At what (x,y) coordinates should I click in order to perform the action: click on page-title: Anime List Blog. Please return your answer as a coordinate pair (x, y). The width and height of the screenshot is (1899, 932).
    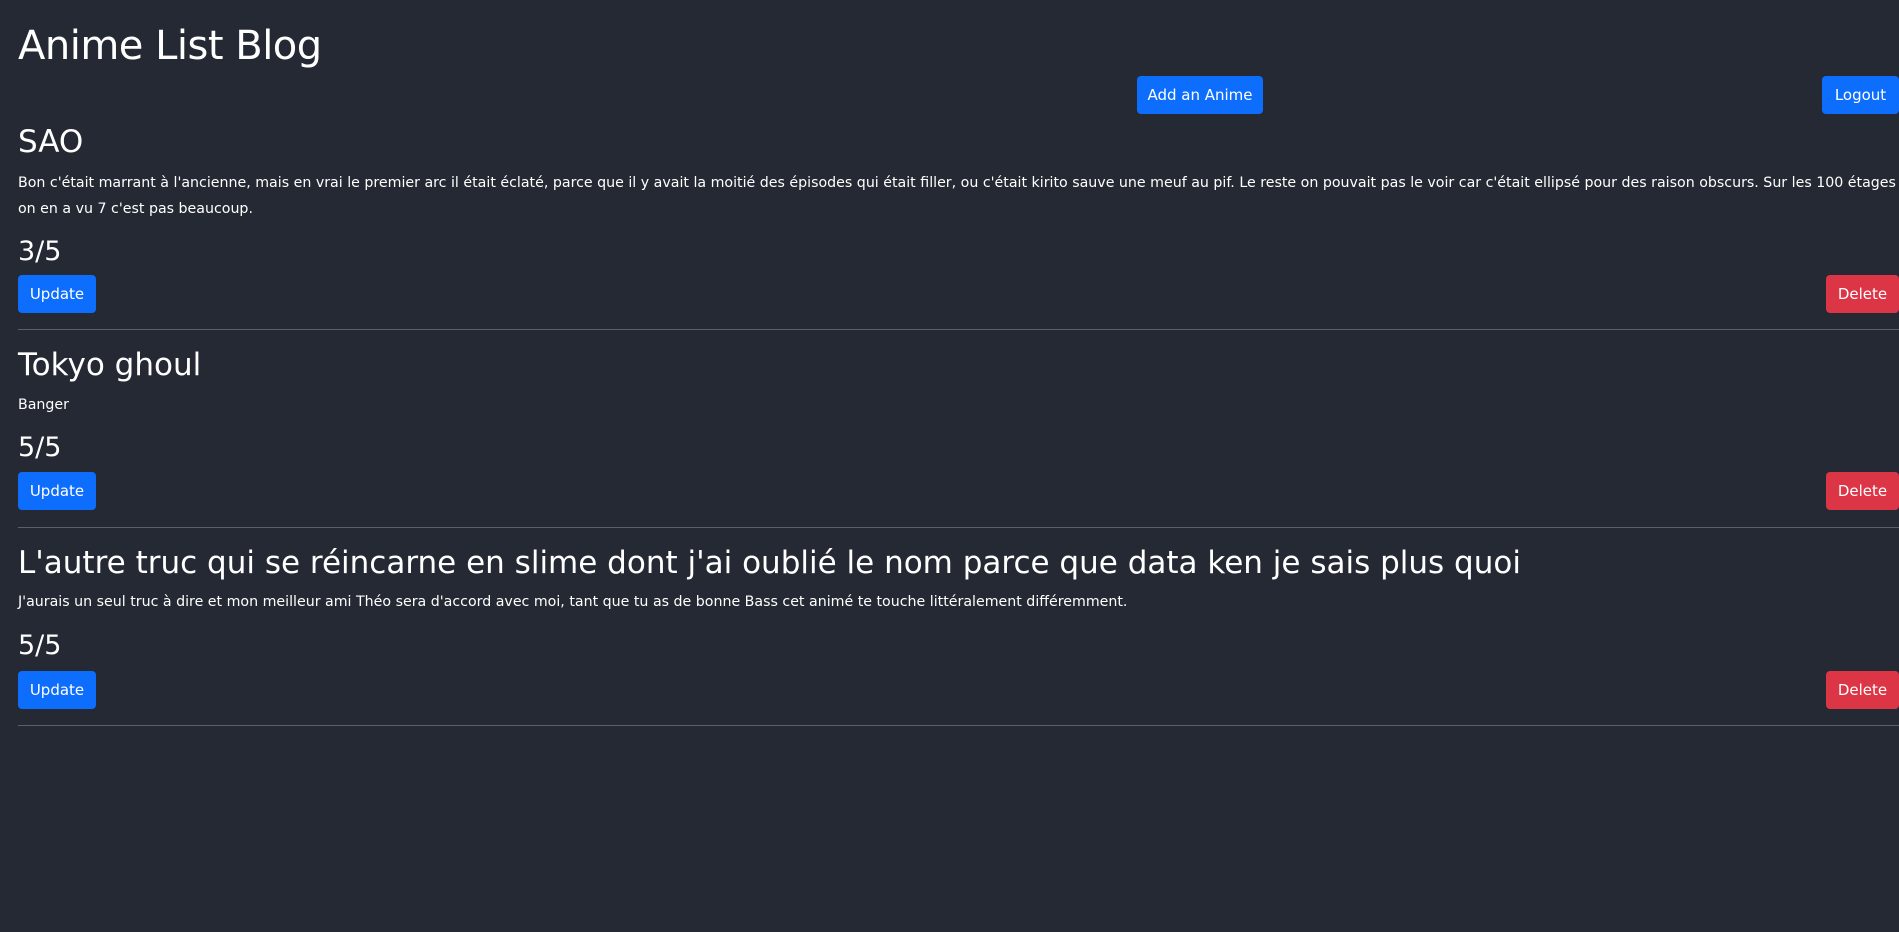
    Looking at the image, I should click on (170, 46).